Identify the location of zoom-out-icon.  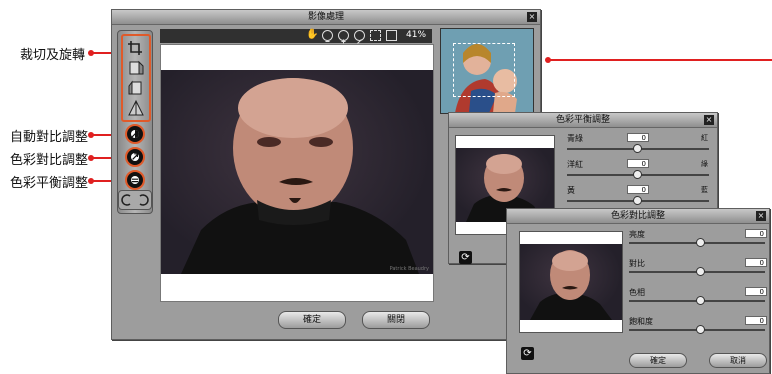
(327, 36).